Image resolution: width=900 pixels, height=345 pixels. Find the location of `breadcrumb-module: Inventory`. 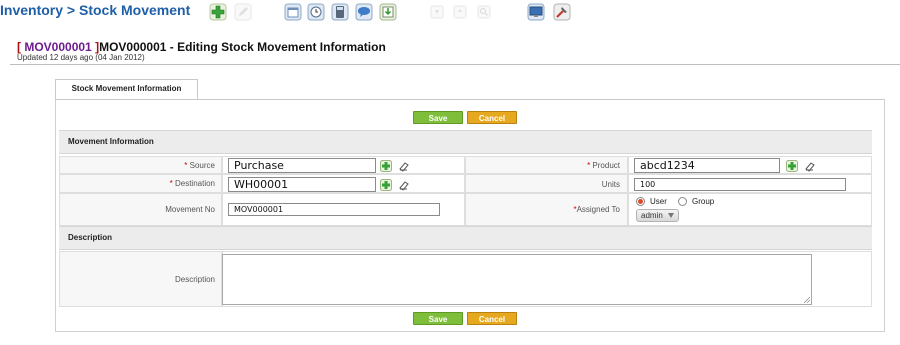

breadcrumb-module: Inventory is located at coordinates (31, 10).